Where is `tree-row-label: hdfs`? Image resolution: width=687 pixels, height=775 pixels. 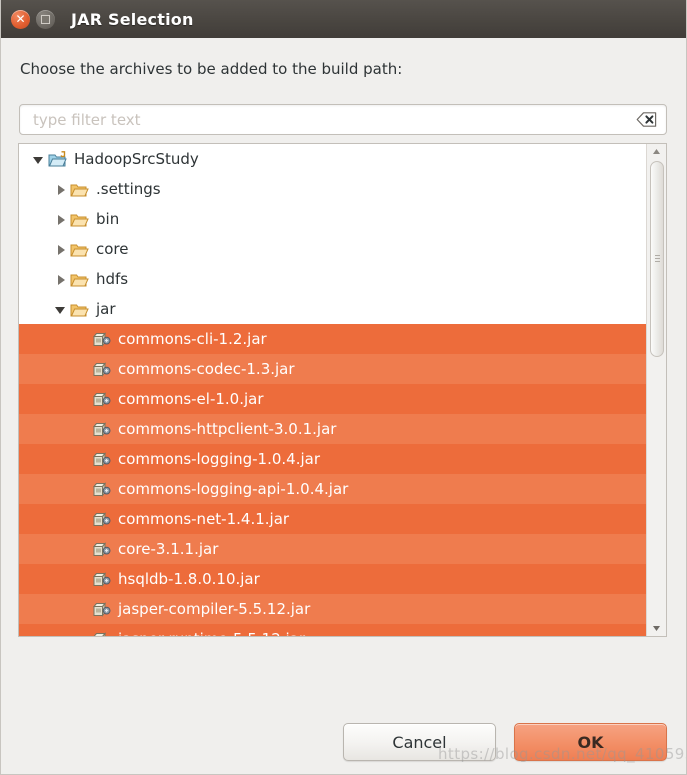 tree-row-label: hdfs is located at coordinates (112, 279).